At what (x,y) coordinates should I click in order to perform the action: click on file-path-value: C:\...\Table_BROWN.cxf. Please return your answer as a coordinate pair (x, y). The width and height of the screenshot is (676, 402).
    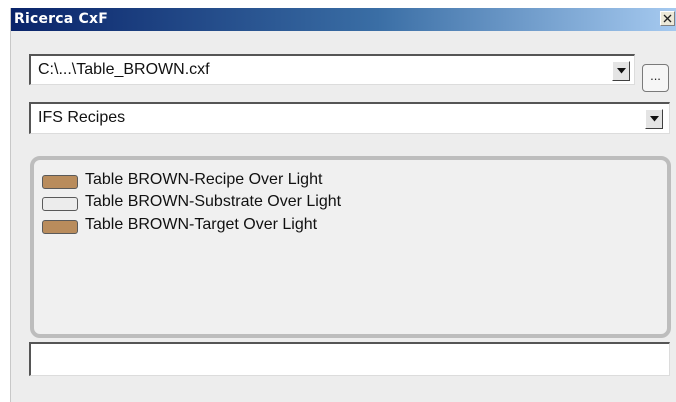
    Looking at the image, I should click on (124, 69).